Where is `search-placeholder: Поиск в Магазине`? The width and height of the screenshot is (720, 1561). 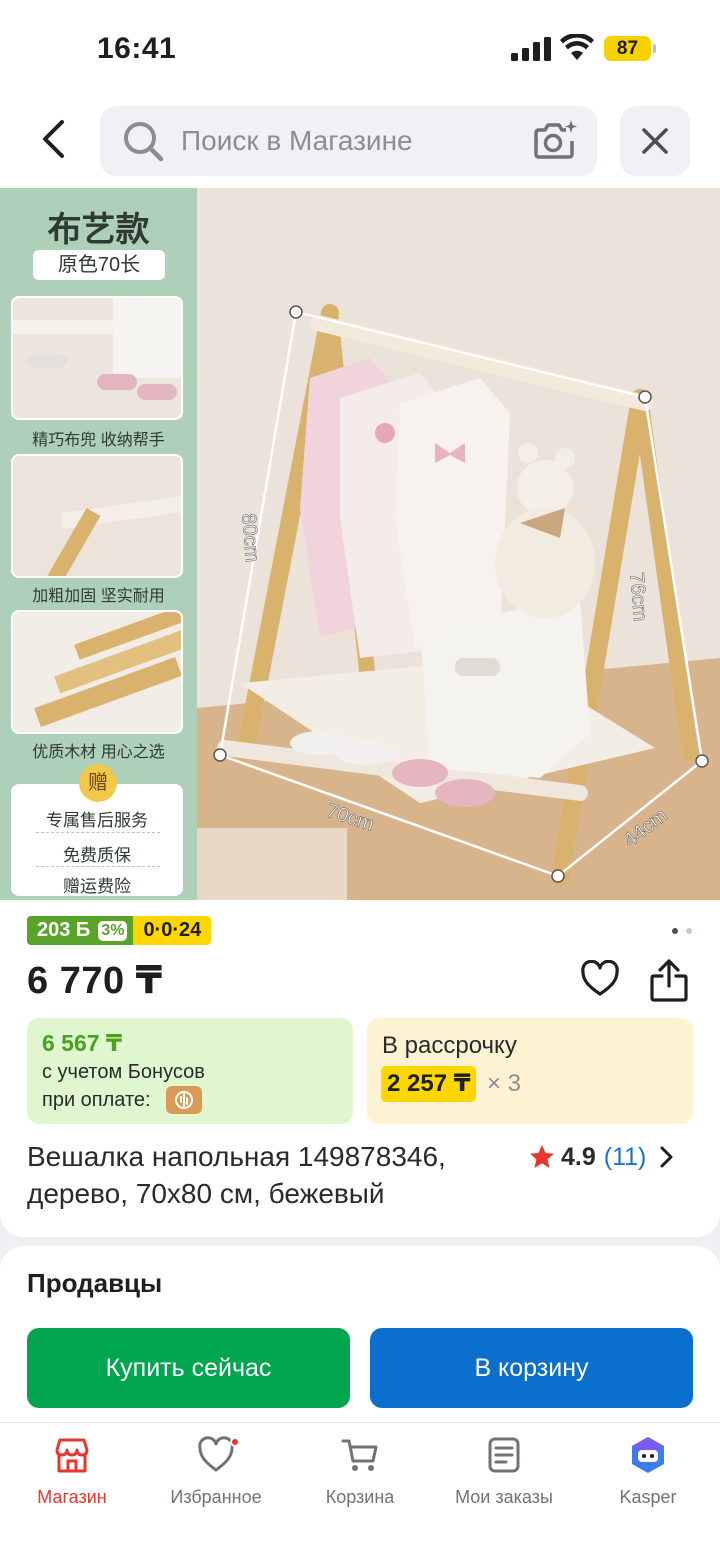 search-placeholder: Поиск в Магазине is located at coordinates (297, 140).